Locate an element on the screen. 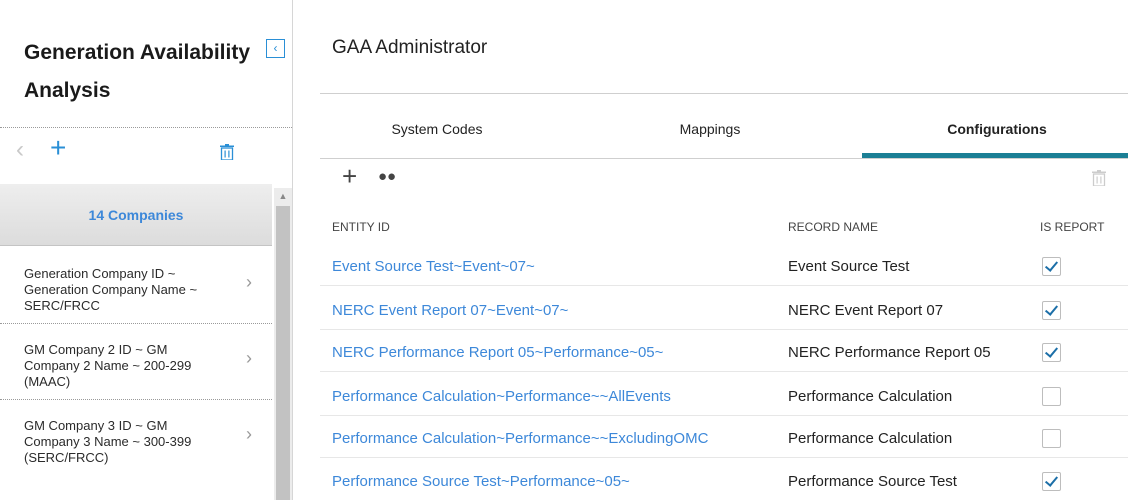 This screenshot has width=1128, height=500. record-name-cell: NERC Event Report 07 is located at coordinates (866, 310).